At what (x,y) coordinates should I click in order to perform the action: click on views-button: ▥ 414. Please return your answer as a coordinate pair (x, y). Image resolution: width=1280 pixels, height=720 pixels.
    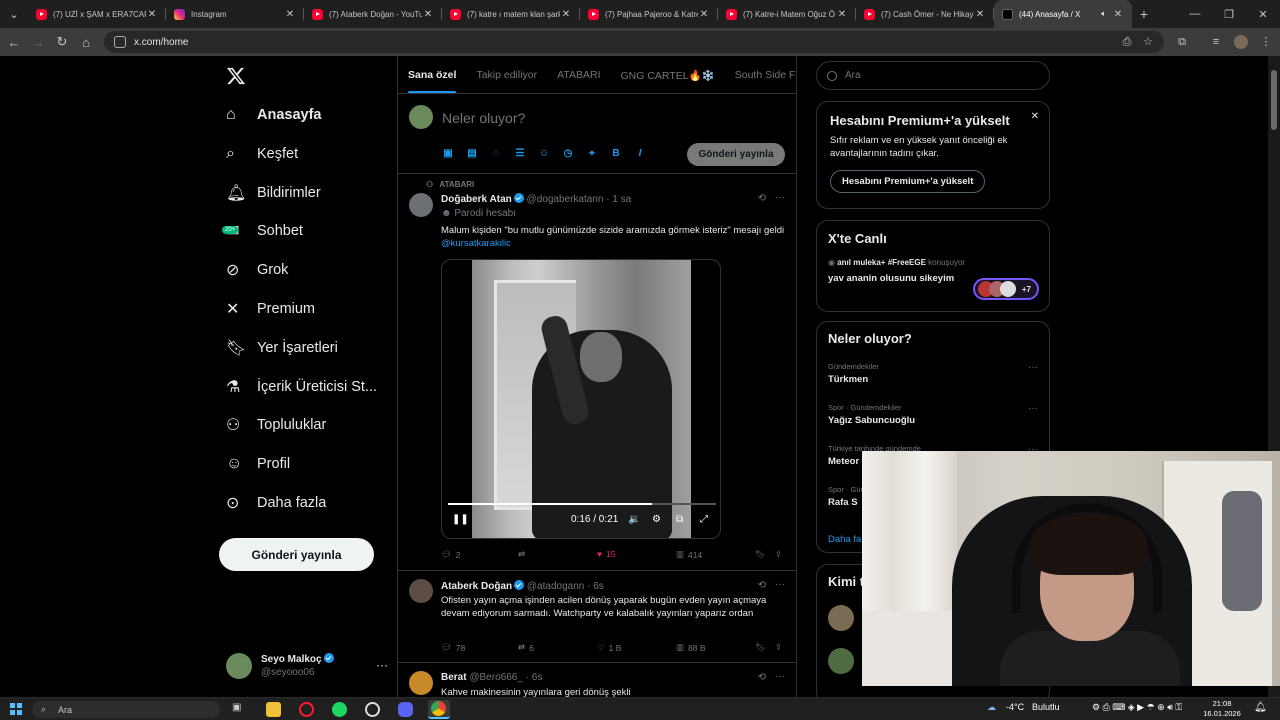
    Looking at the image, I should click on (689, 554).